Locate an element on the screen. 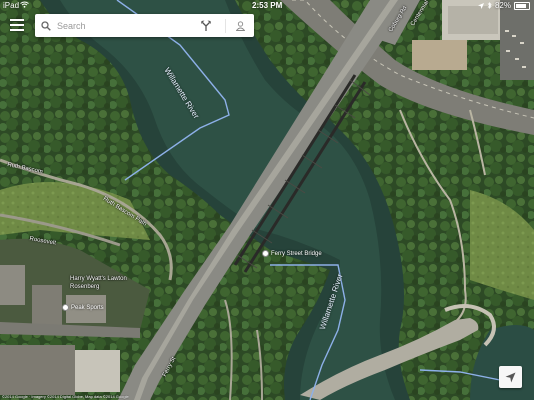 The width and height of the screenshot is (534, 400). poi-label: Ferry Street Bridge is located at coordinates (296, 253).